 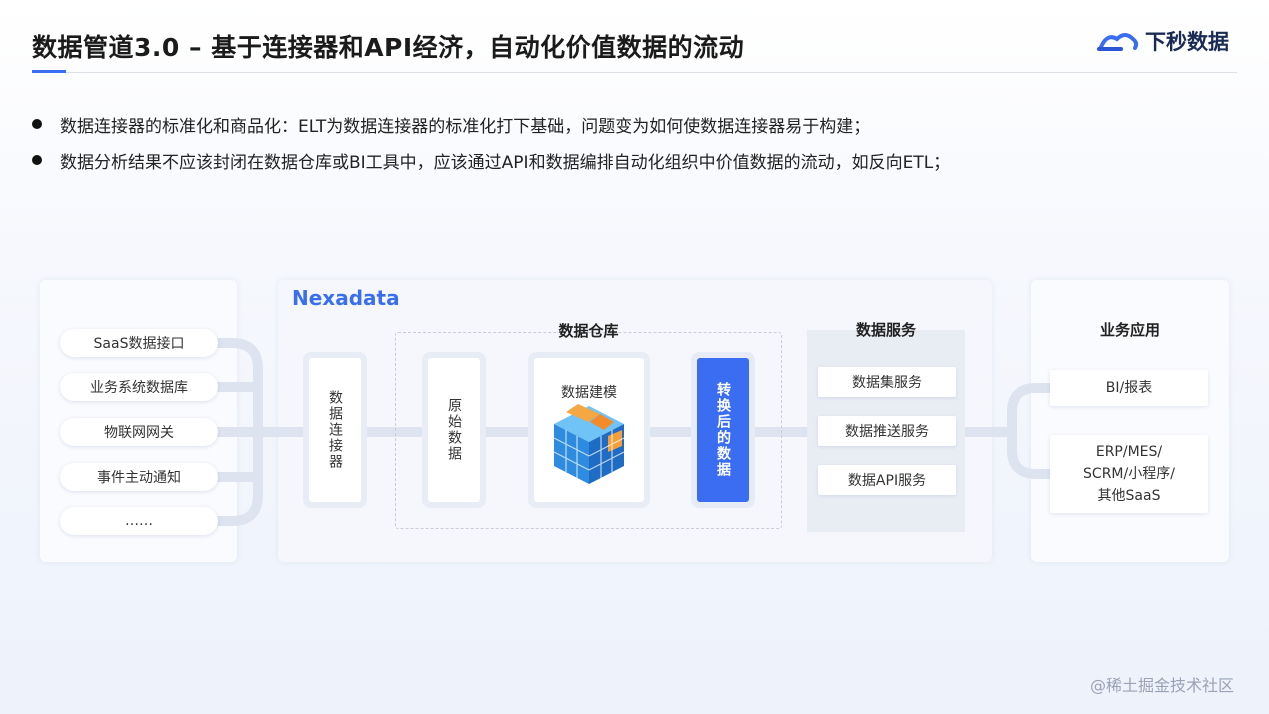 I want to click on raw-data-box: 原始数据, so click(x=454, y=430).